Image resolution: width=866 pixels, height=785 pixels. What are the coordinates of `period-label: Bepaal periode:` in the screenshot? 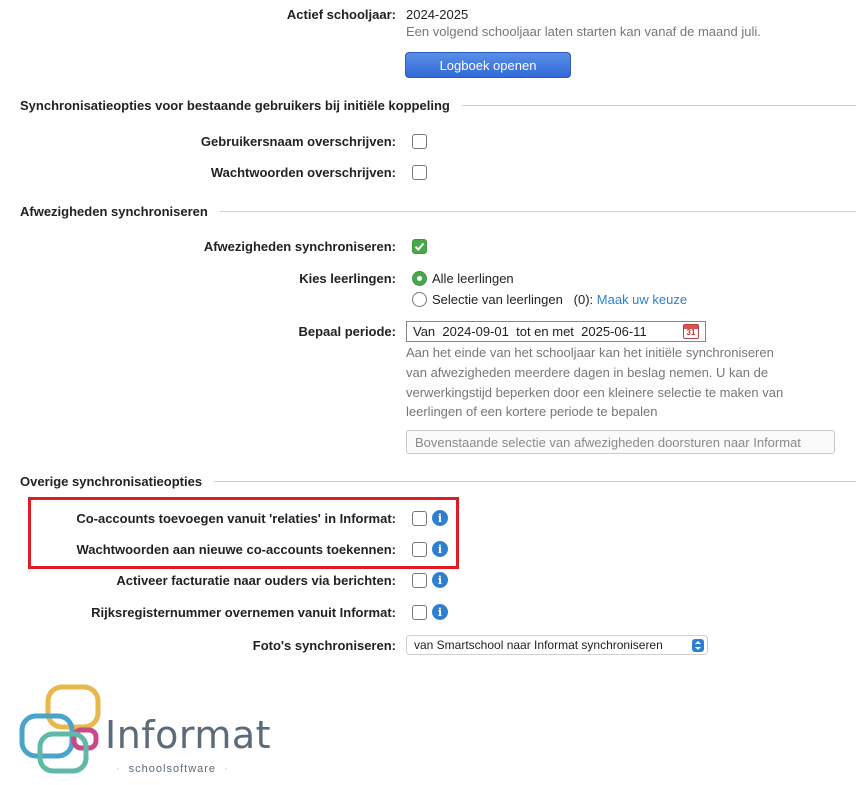 It's located at (347, 331).